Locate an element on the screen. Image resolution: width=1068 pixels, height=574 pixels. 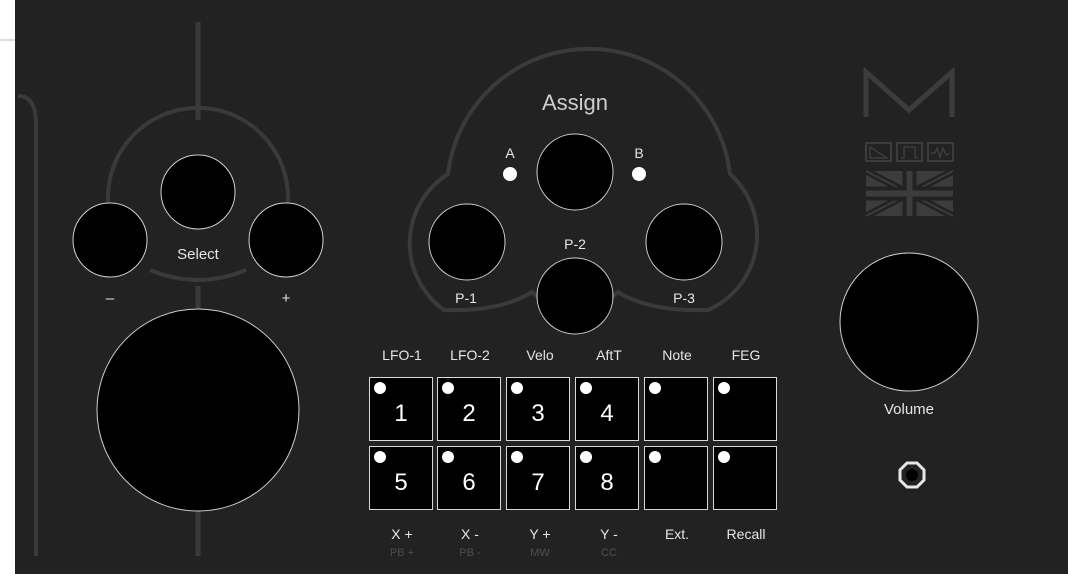
led-b is located at coordinates (639, 174).